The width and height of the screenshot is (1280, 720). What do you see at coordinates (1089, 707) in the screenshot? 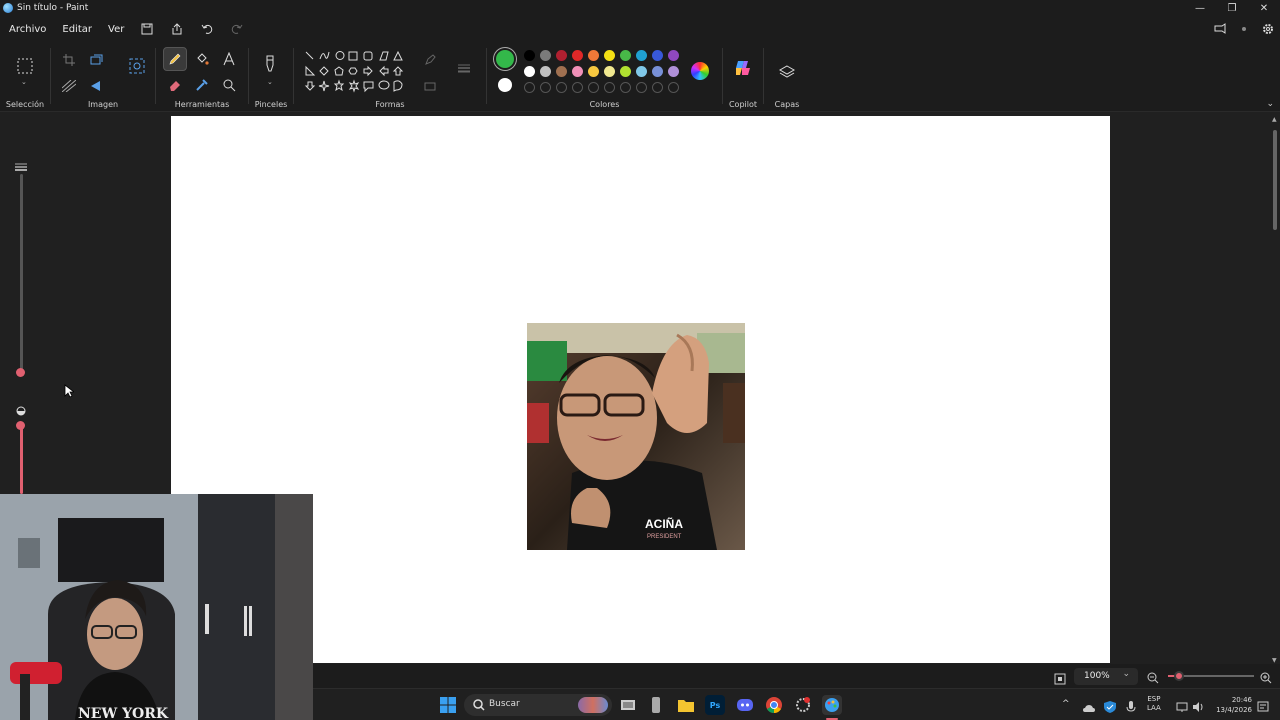
I see `onedrive-cloud-icon` at bounding box center [1089, 707].